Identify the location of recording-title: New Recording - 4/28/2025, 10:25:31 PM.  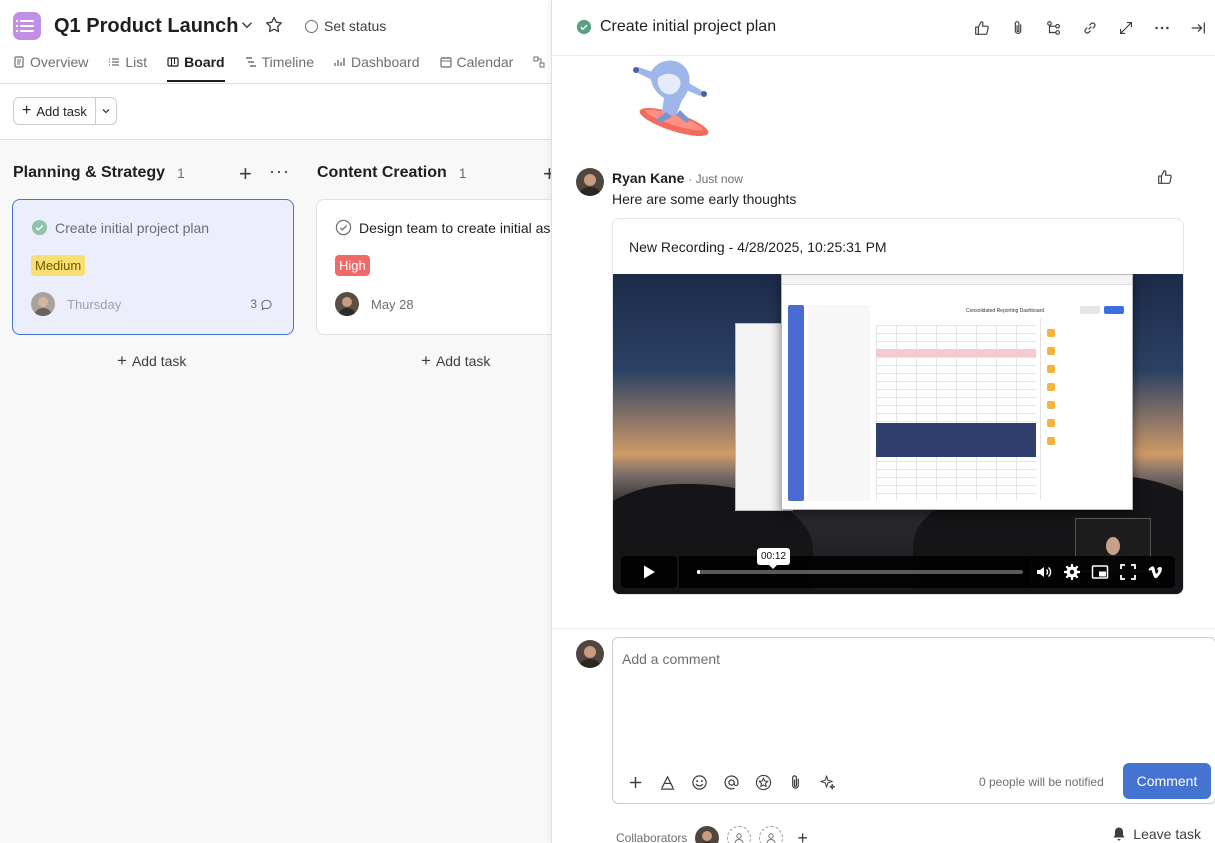
(758, 247).